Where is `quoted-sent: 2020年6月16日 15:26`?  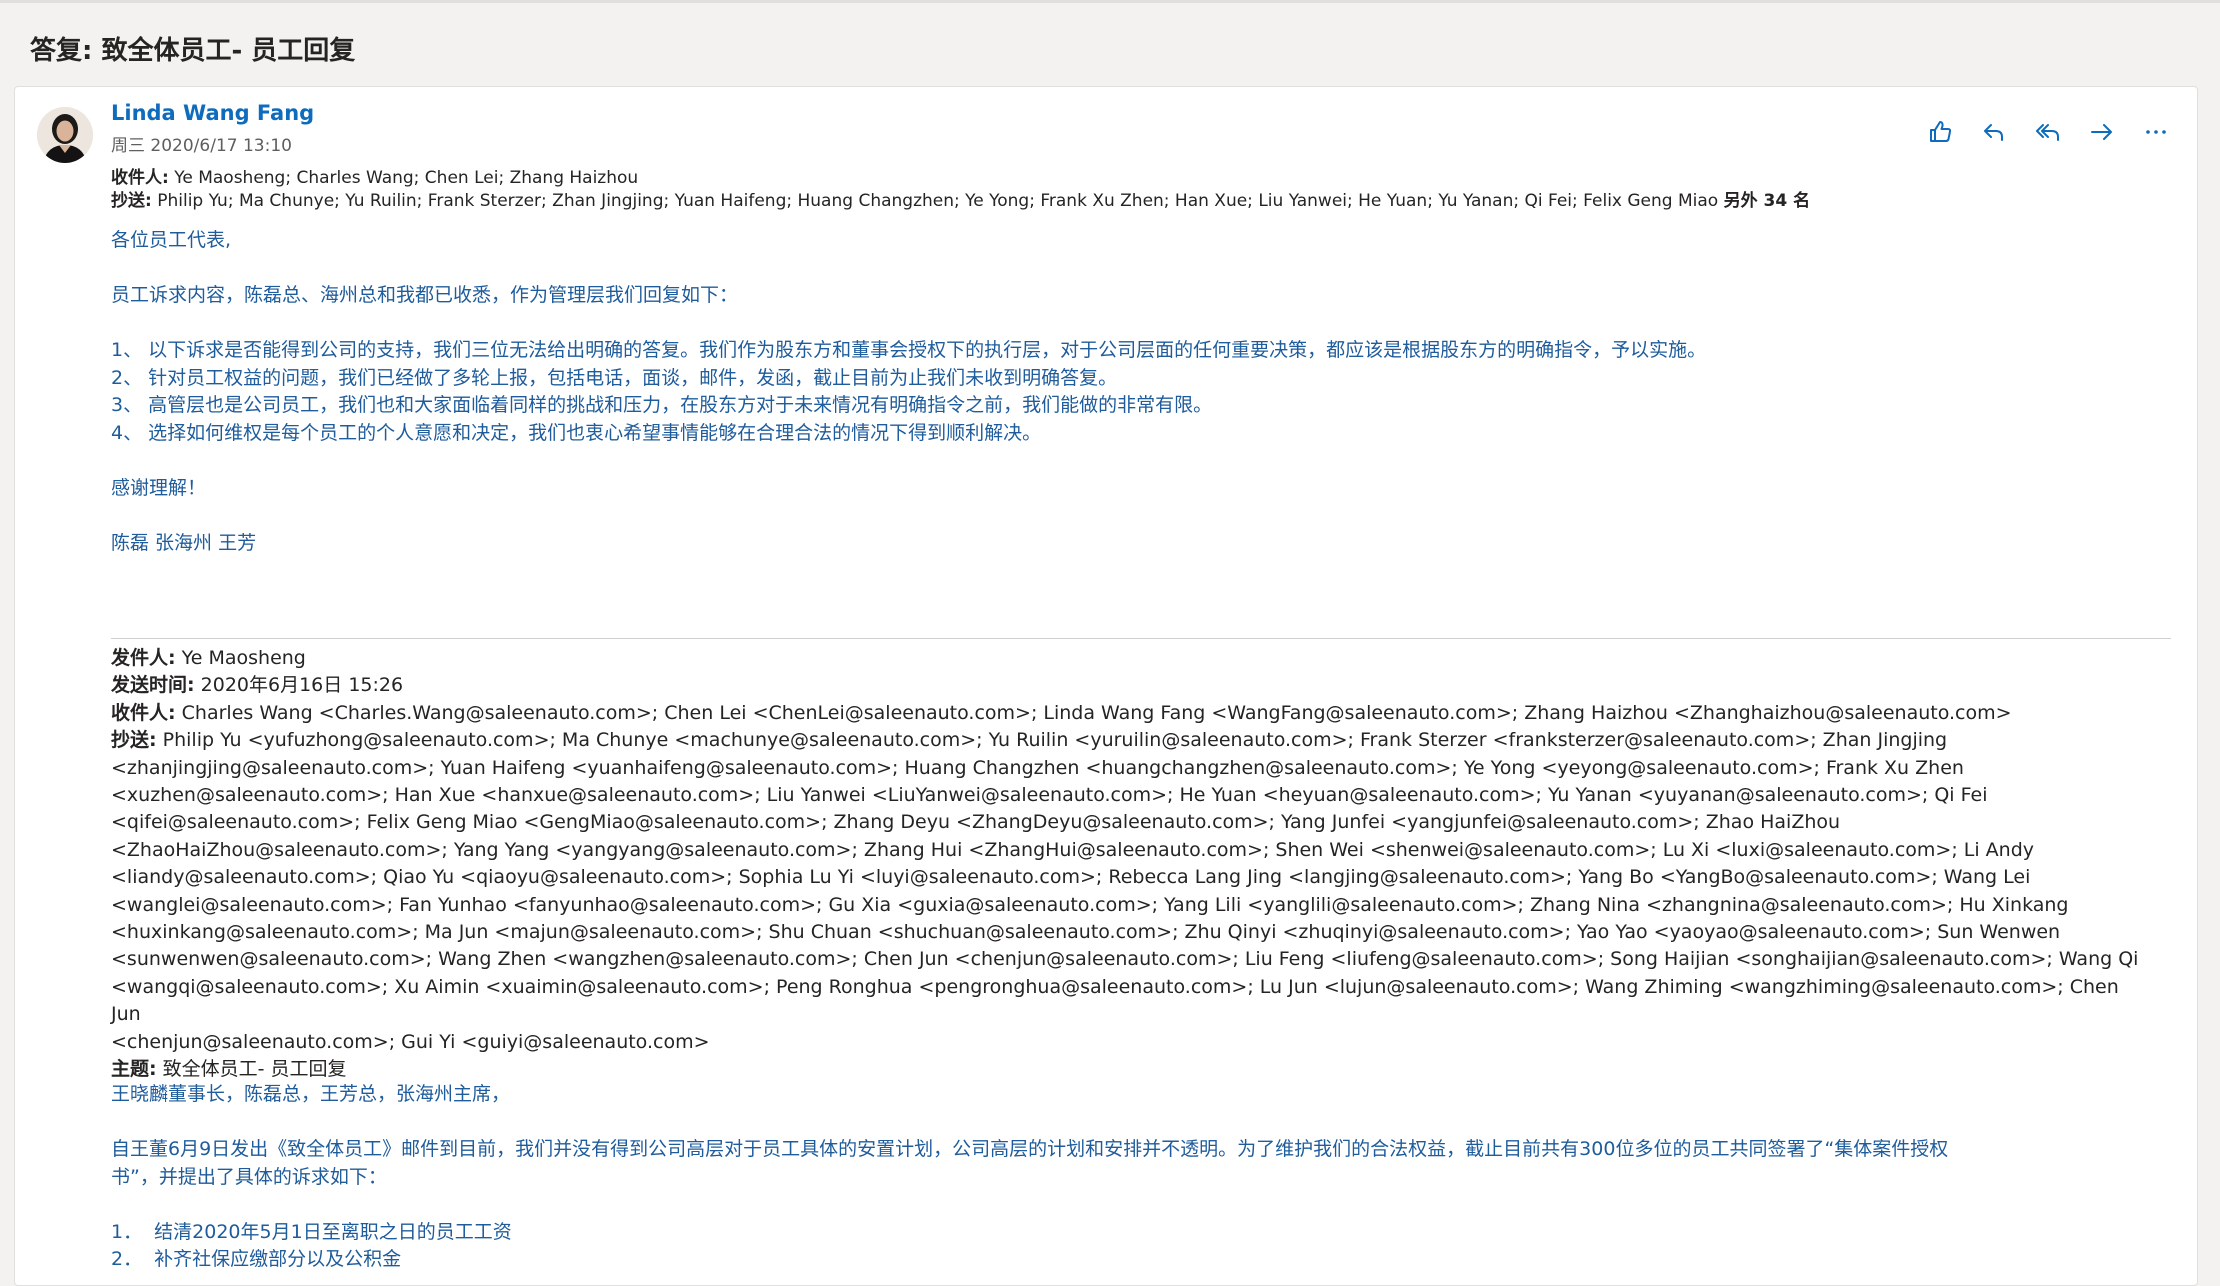
quoted-sent: 2020年6月16日 15:26 is located at coordinates (302, 685).